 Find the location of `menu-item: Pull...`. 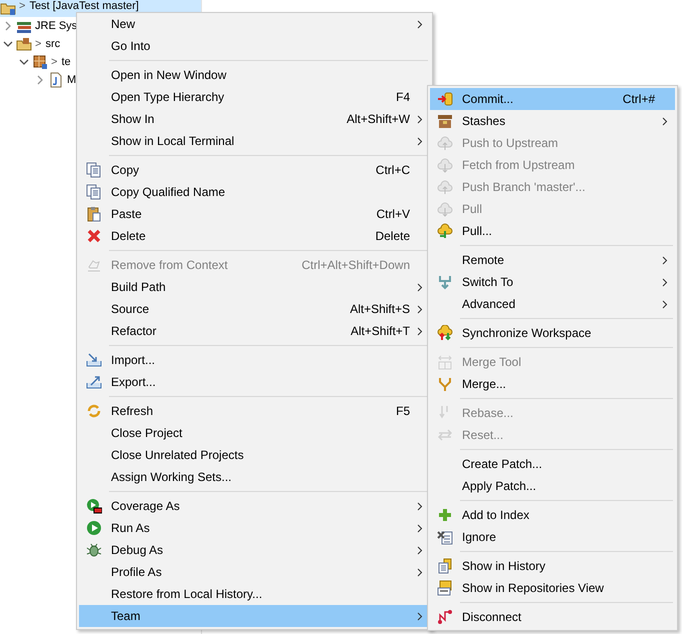

menu-item: Pull... is located at coordinates (552, 231).